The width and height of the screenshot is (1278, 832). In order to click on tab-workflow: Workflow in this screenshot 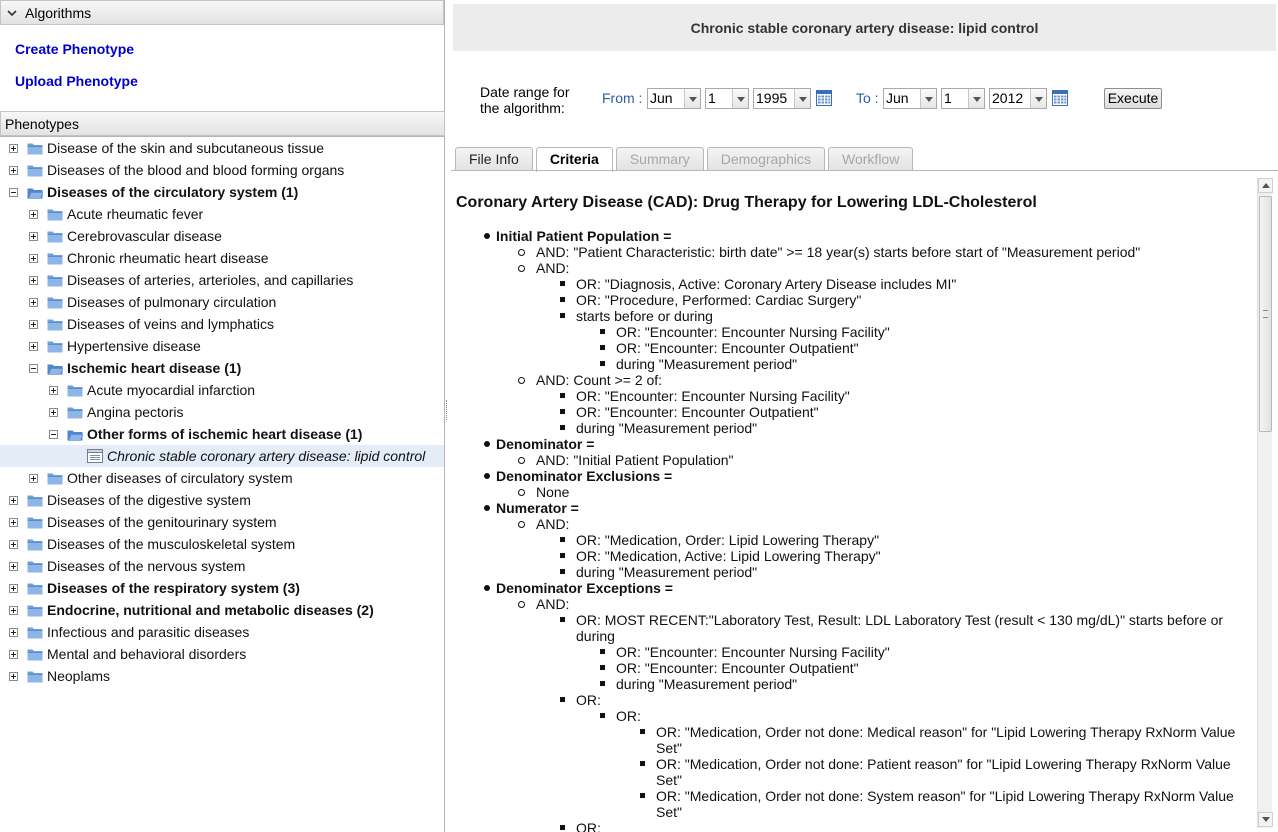, I will do `click(871, 159)`.